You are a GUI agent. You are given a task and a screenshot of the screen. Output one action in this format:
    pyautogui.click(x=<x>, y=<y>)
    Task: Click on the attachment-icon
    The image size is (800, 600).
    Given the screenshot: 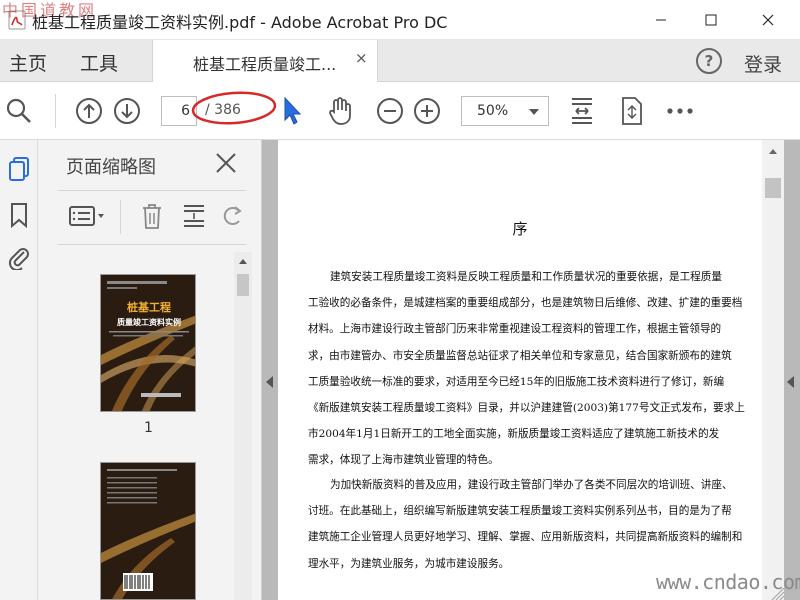 What is the action you would take?
    pyautogui.click(x=18, y=259)
    